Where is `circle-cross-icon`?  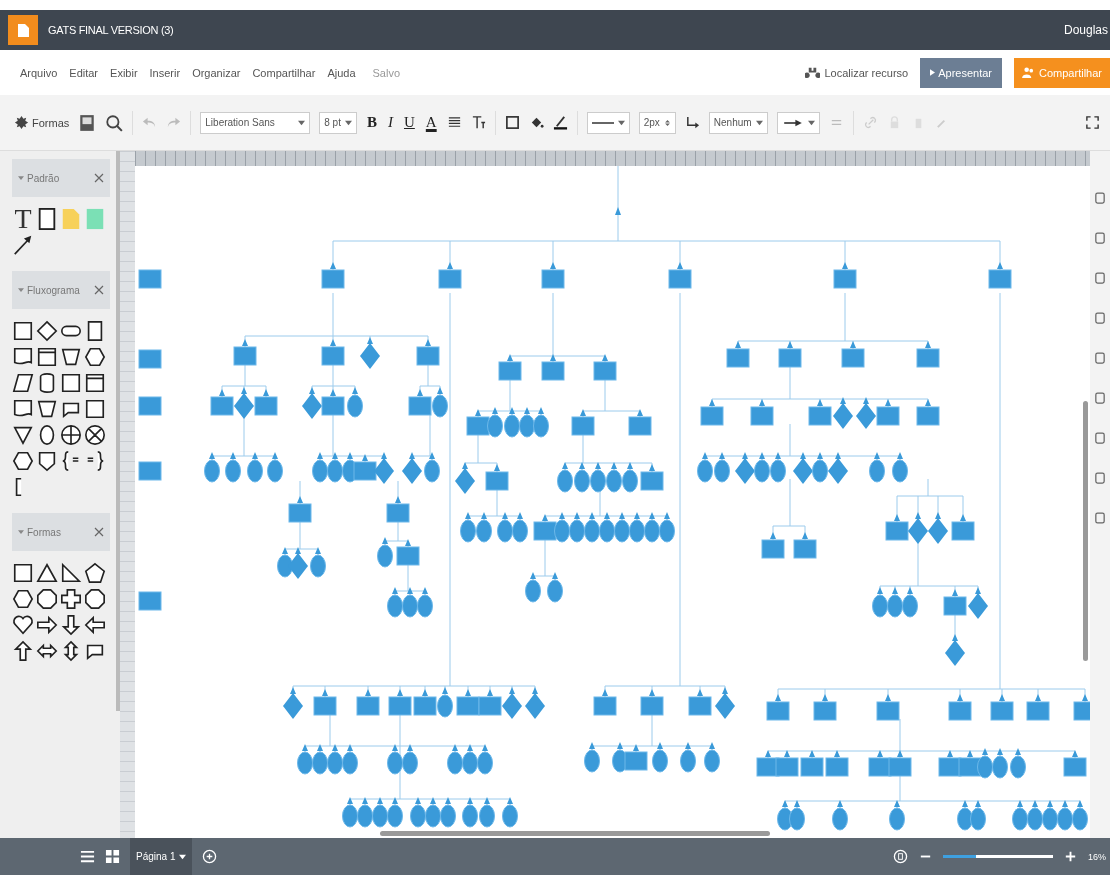 circle-cross-icon is located at coordinates (71, 435).